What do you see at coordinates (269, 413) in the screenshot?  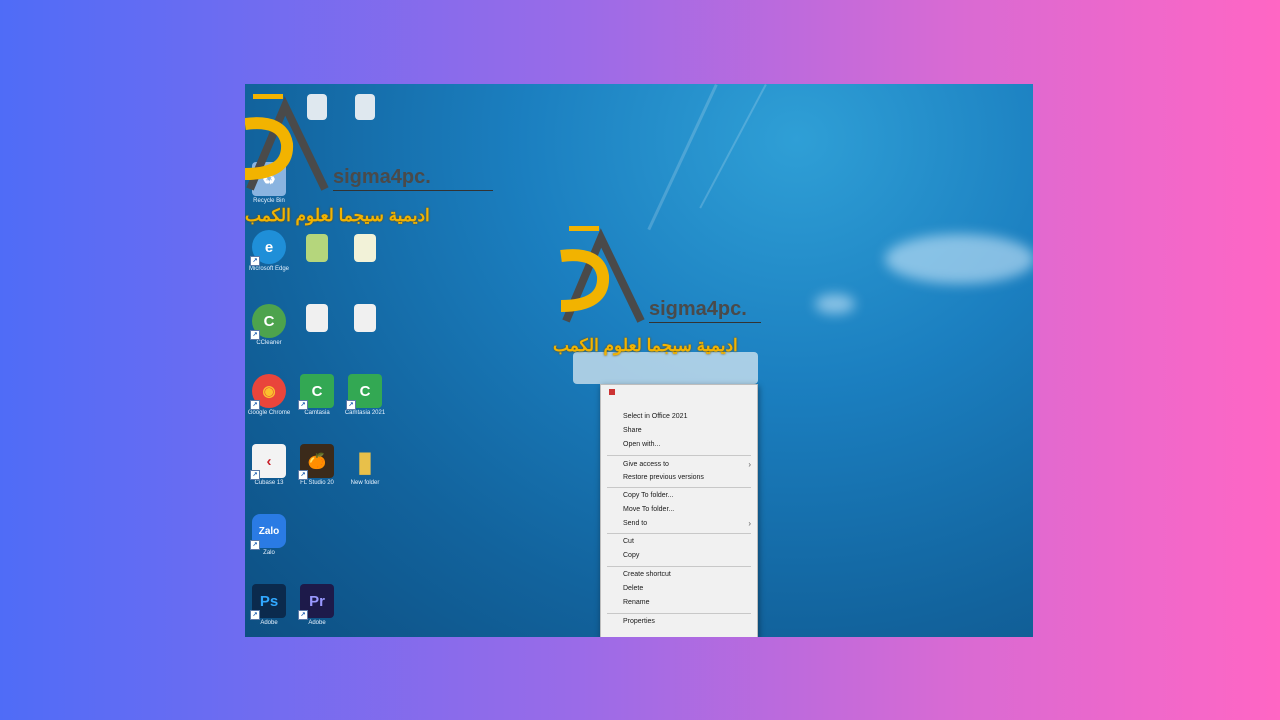 I see `icon-label: Google Chrome` at bounding box center [269, 413].